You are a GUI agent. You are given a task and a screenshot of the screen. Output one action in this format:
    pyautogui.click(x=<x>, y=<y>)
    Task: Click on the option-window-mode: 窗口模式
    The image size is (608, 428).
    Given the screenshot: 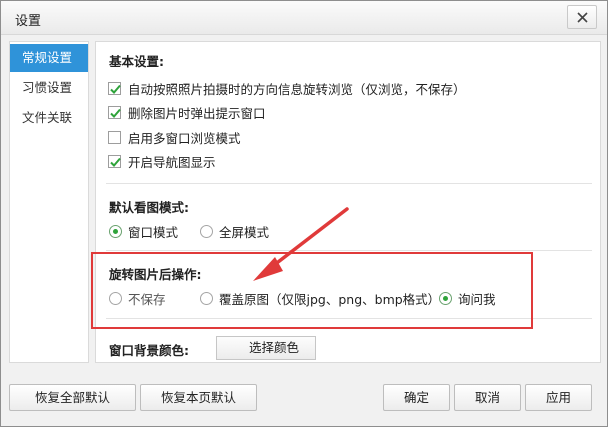 What is the action you would take?
    pyautogui.click(x=143, y=231)
    